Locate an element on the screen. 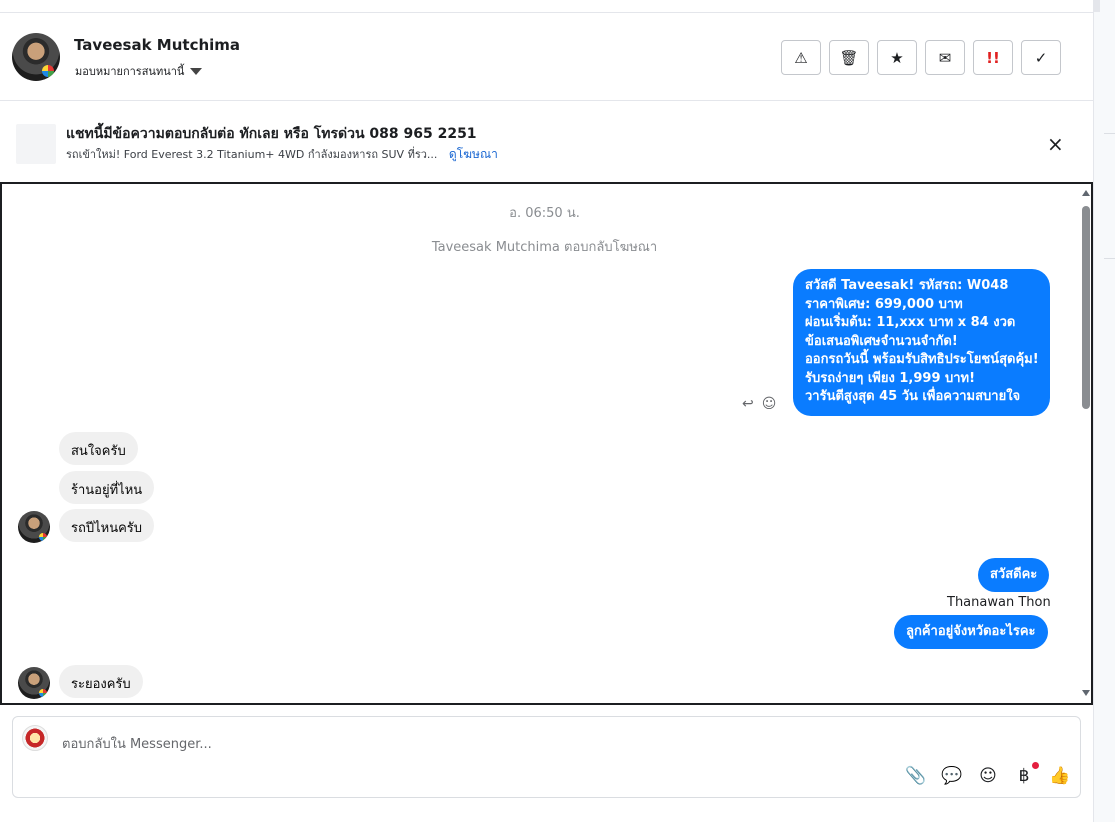 Image resolution: width=1115 pixels, height=822 pixels. message-line: วารันตีสูงสุด 45 วัน เพื่อความสบายใจ is located at coordinates (913, 396).